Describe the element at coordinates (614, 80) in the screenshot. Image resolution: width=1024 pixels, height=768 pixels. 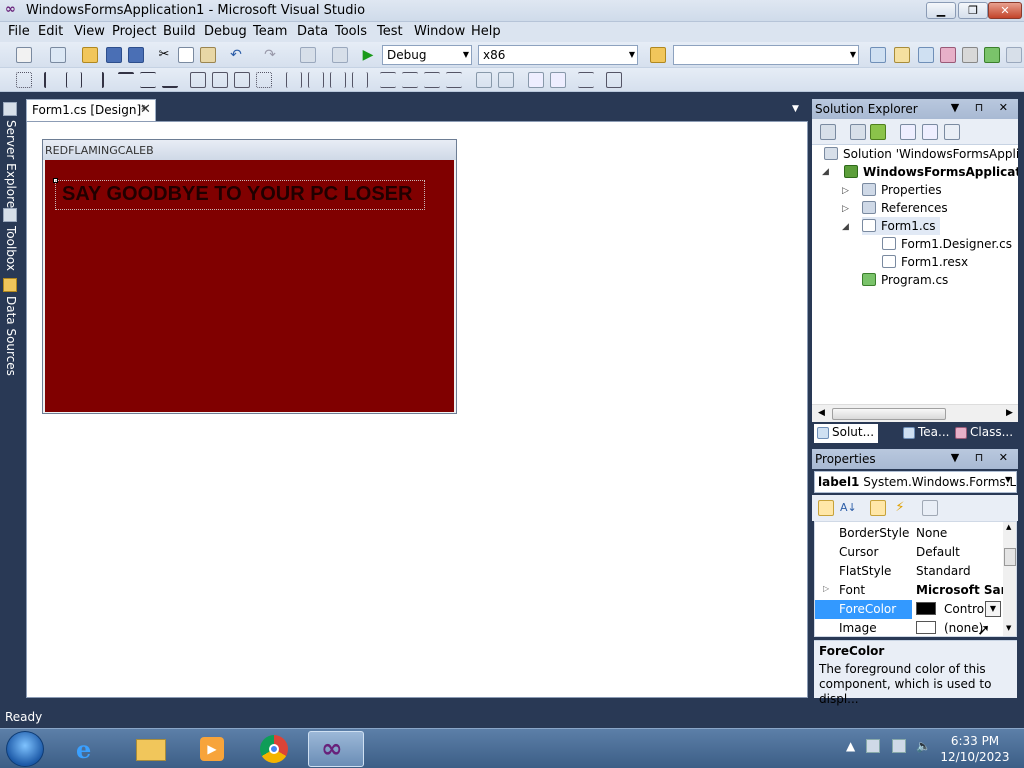
I see `lock-controls-icon` at that location.